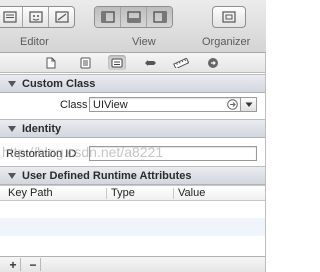 The width and height of the screenshot is (320, 272). Describe the element at coordinates (226, 42) in the screenshot. I see `organizer-label: Organizer` at that location.